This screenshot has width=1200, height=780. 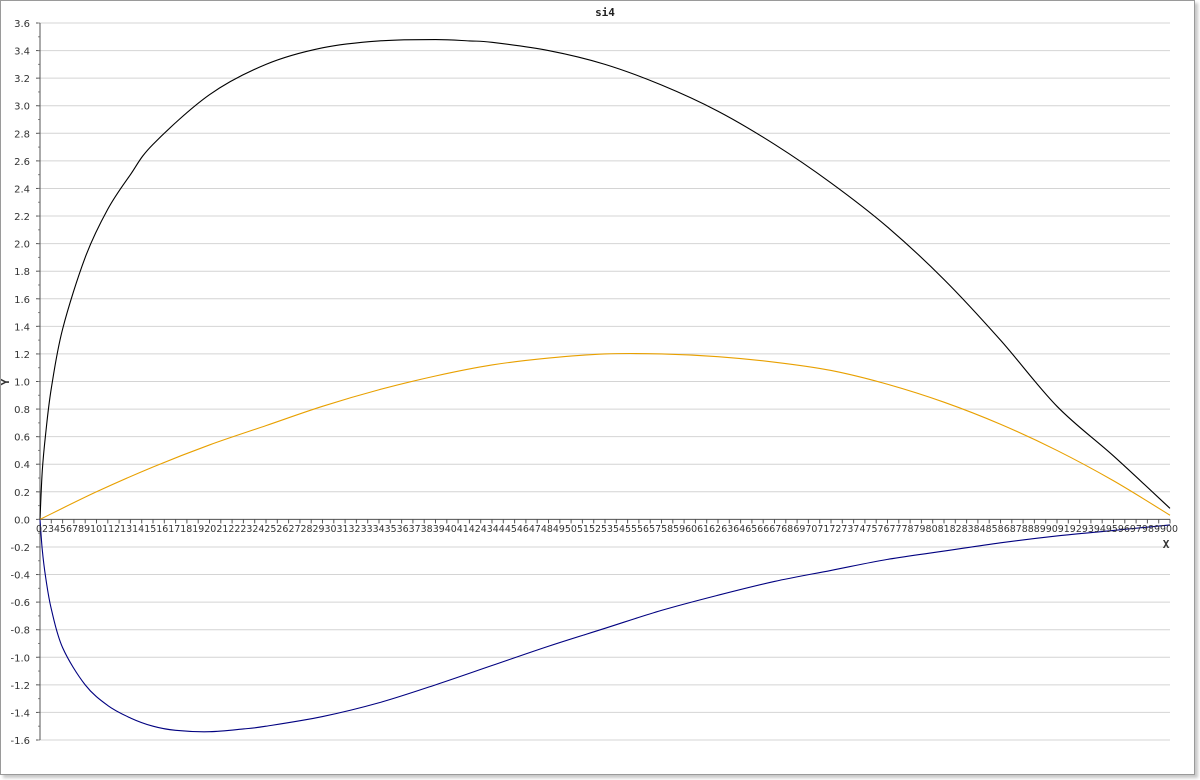 I want to click on y-tick-label: 1.4, so click(x=22, y=327).